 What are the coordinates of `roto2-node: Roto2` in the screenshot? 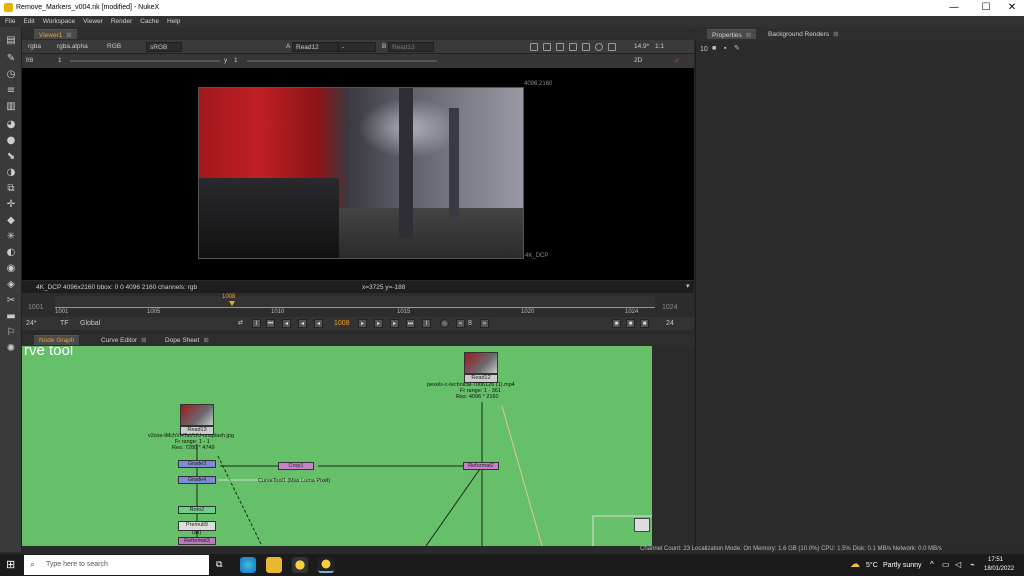 It's located at (197, 510).